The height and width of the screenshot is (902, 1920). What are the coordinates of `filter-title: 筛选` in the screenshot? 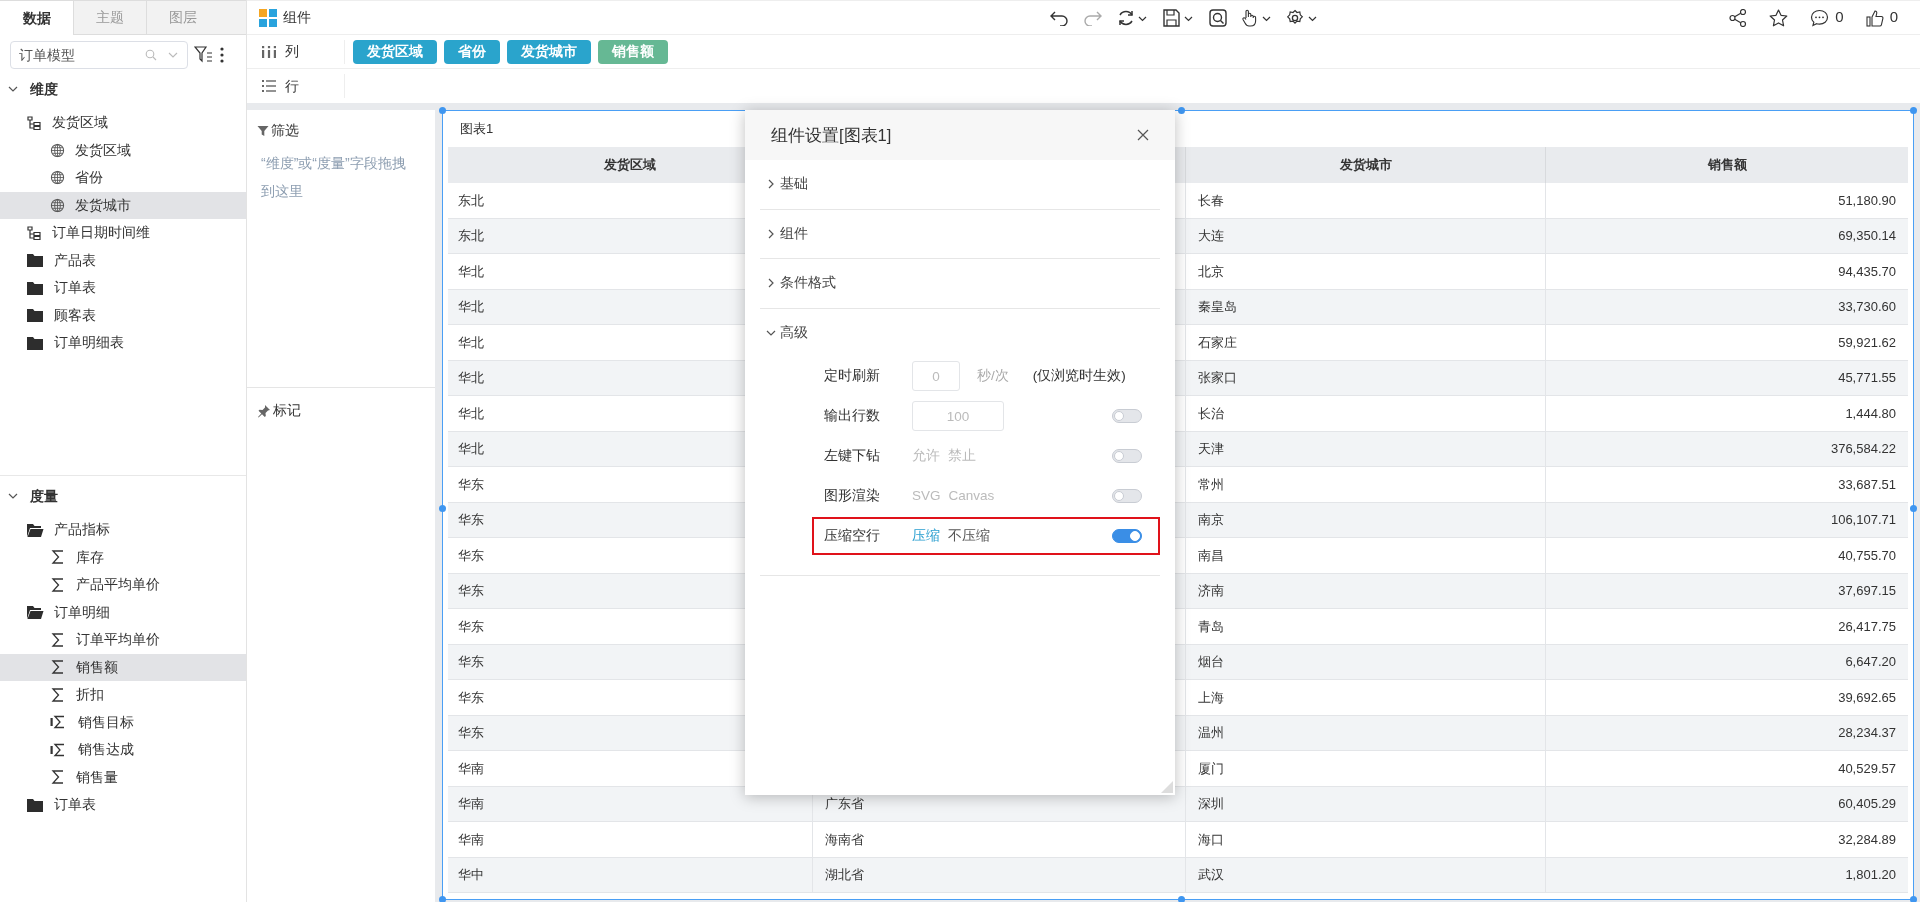 It's located at (285, 130).